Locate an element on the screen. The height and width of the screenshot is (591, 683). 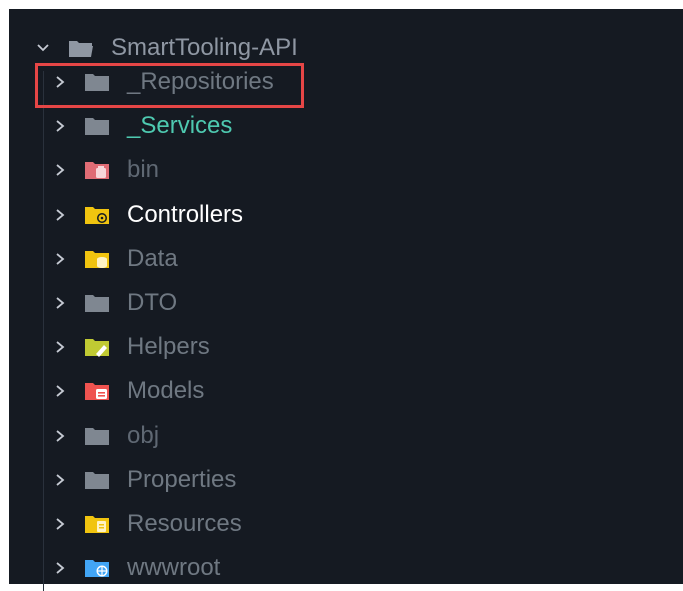
folder-models-icon is located at coordinates (97, 391).